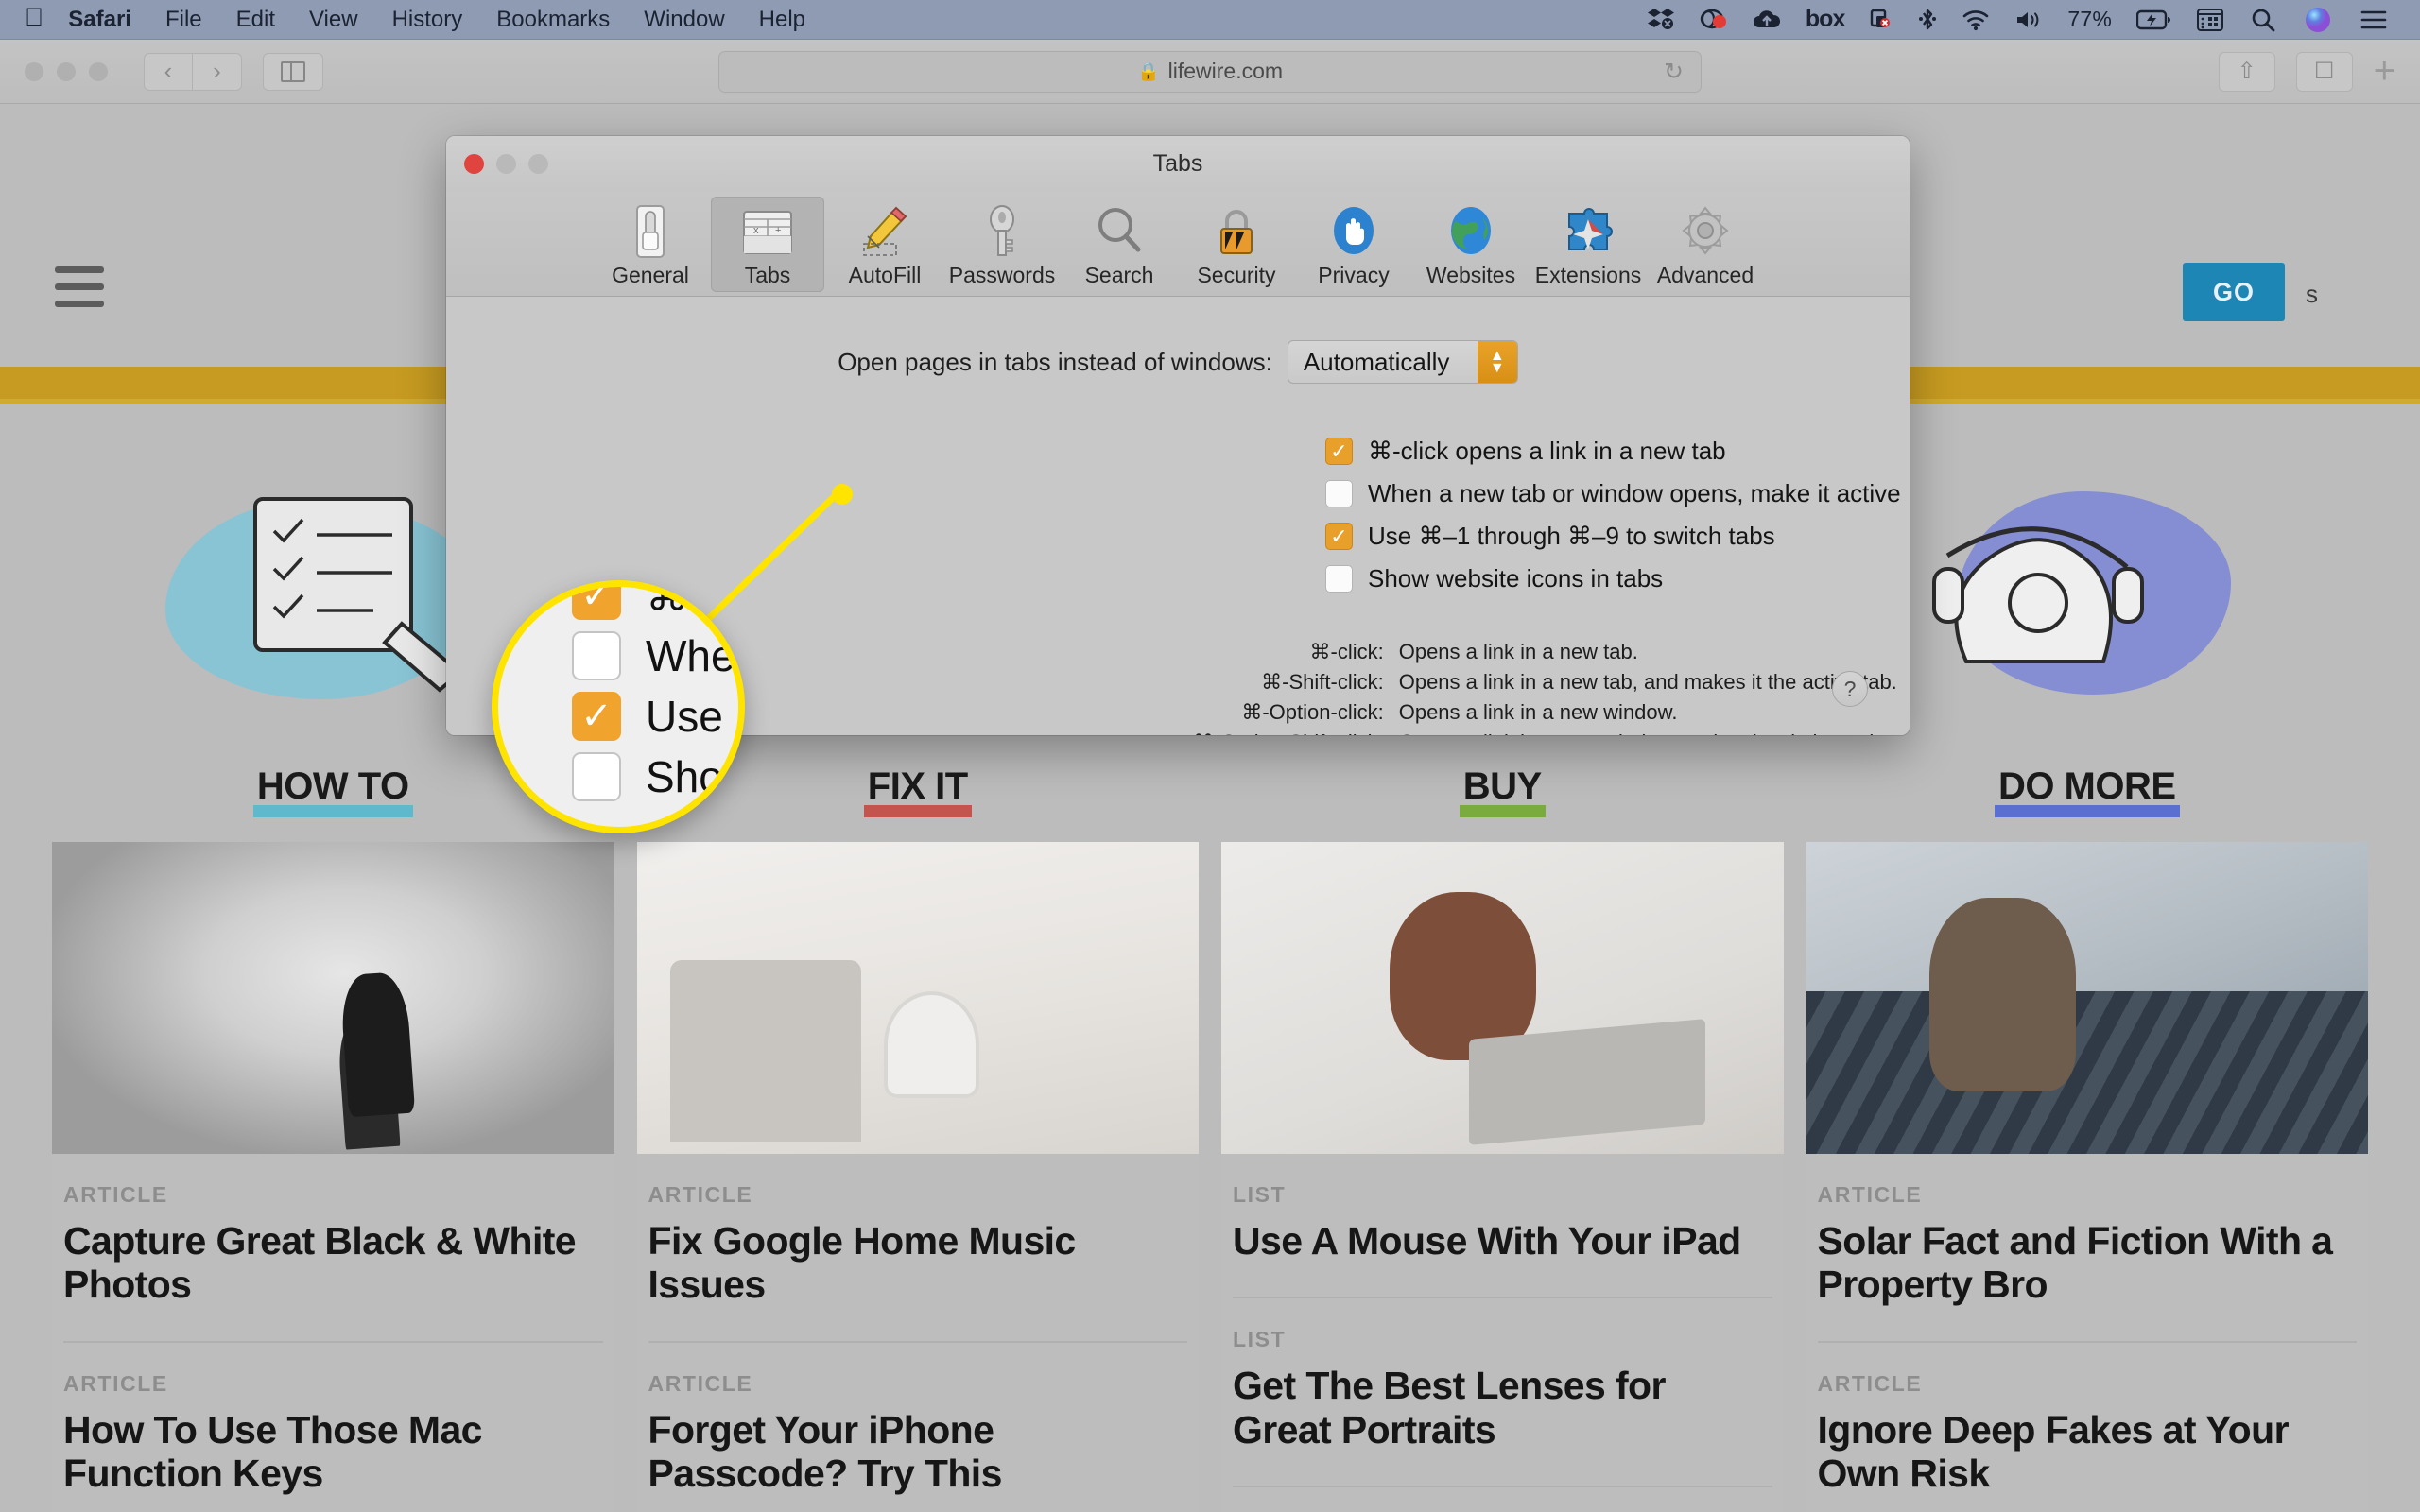 This screenshot has width=2420, height=1512. Describe the element at coordinates (630, 600) in the screenshot. I see `magnified-row-0: ✓ ⌘` at that location.